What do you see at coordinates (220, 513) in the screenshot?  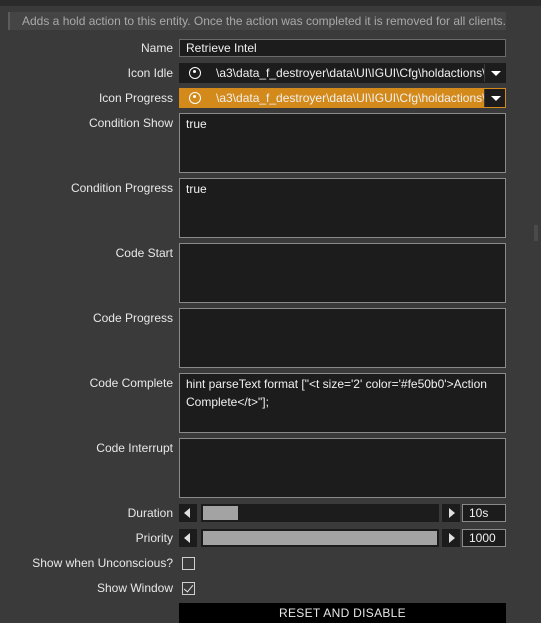 I see `duration-slider-handle` at bounding box center [220, 513].